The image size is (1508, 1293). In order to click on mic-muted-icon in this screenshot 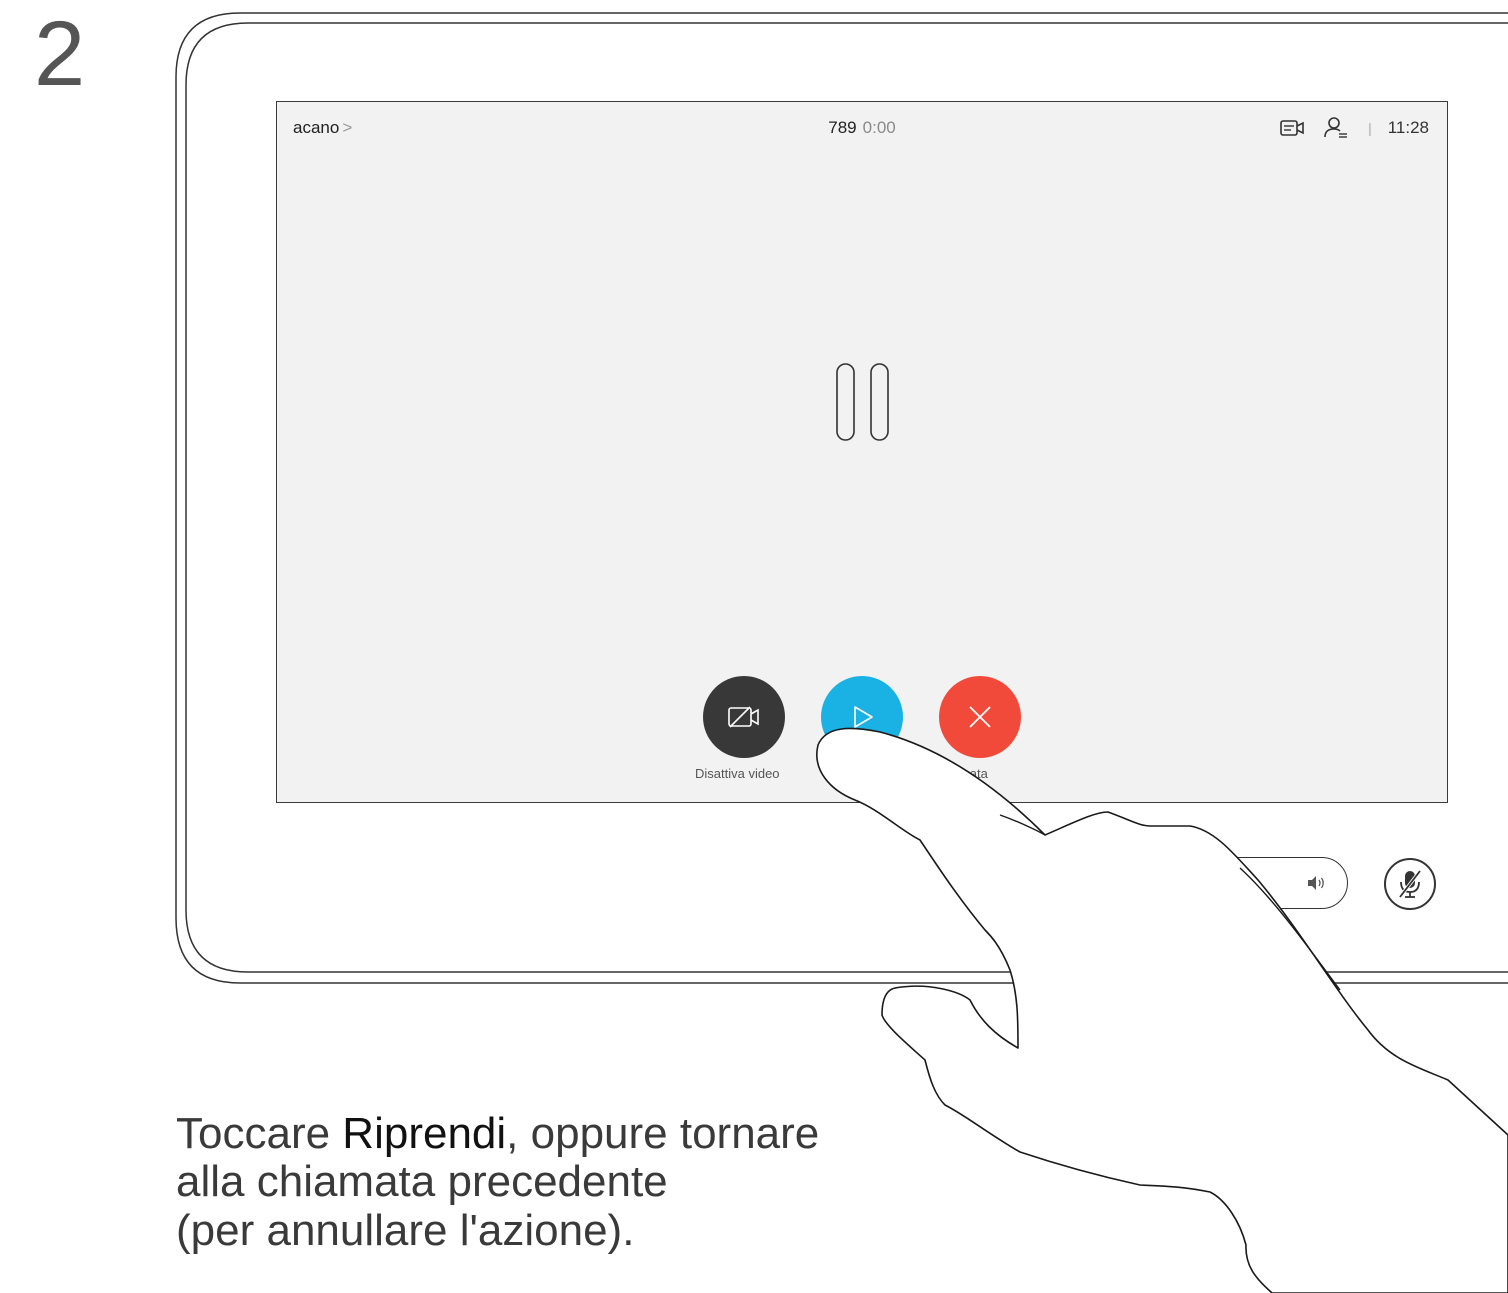, I will do `click(1410, 884)`.